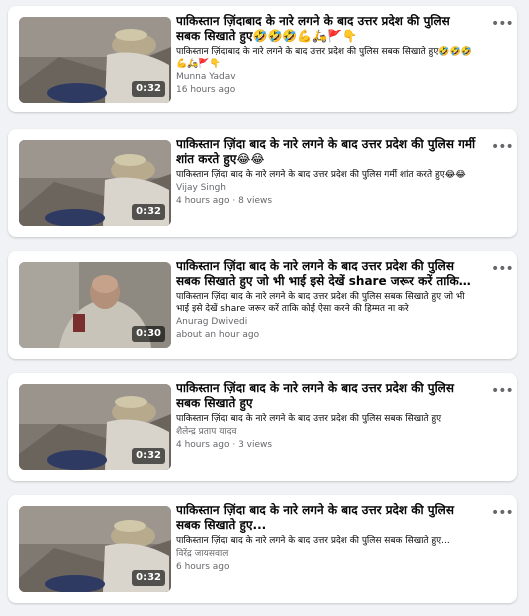  I want to click on video-author: विरेंद्र जायसवाल, so click(326, 554).